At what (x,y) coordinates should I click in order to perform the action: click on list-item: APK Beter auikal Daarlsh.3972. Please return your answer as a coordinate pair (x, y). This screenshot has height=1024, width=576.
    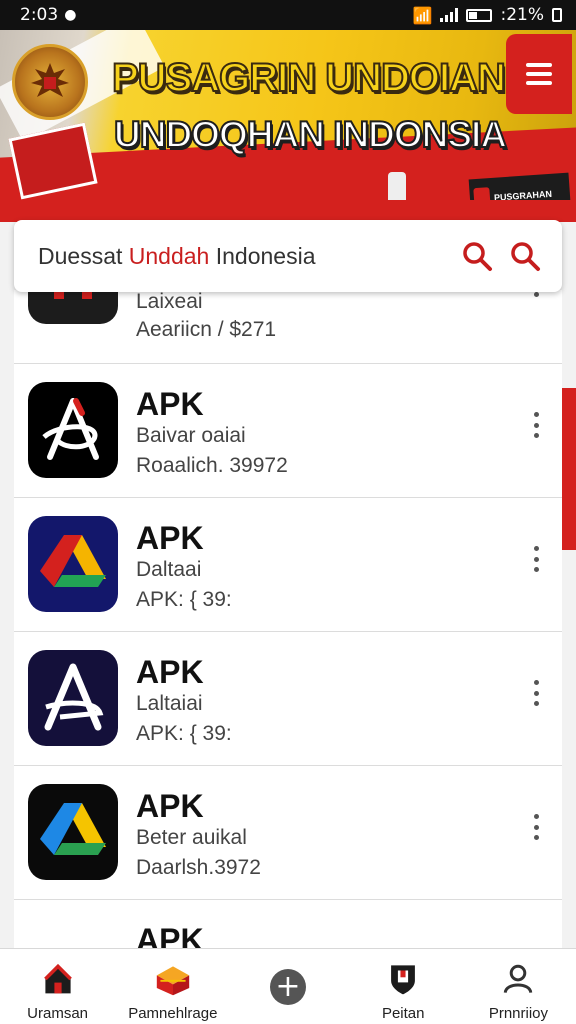
    Looking at the image, I should click on (288, 833).